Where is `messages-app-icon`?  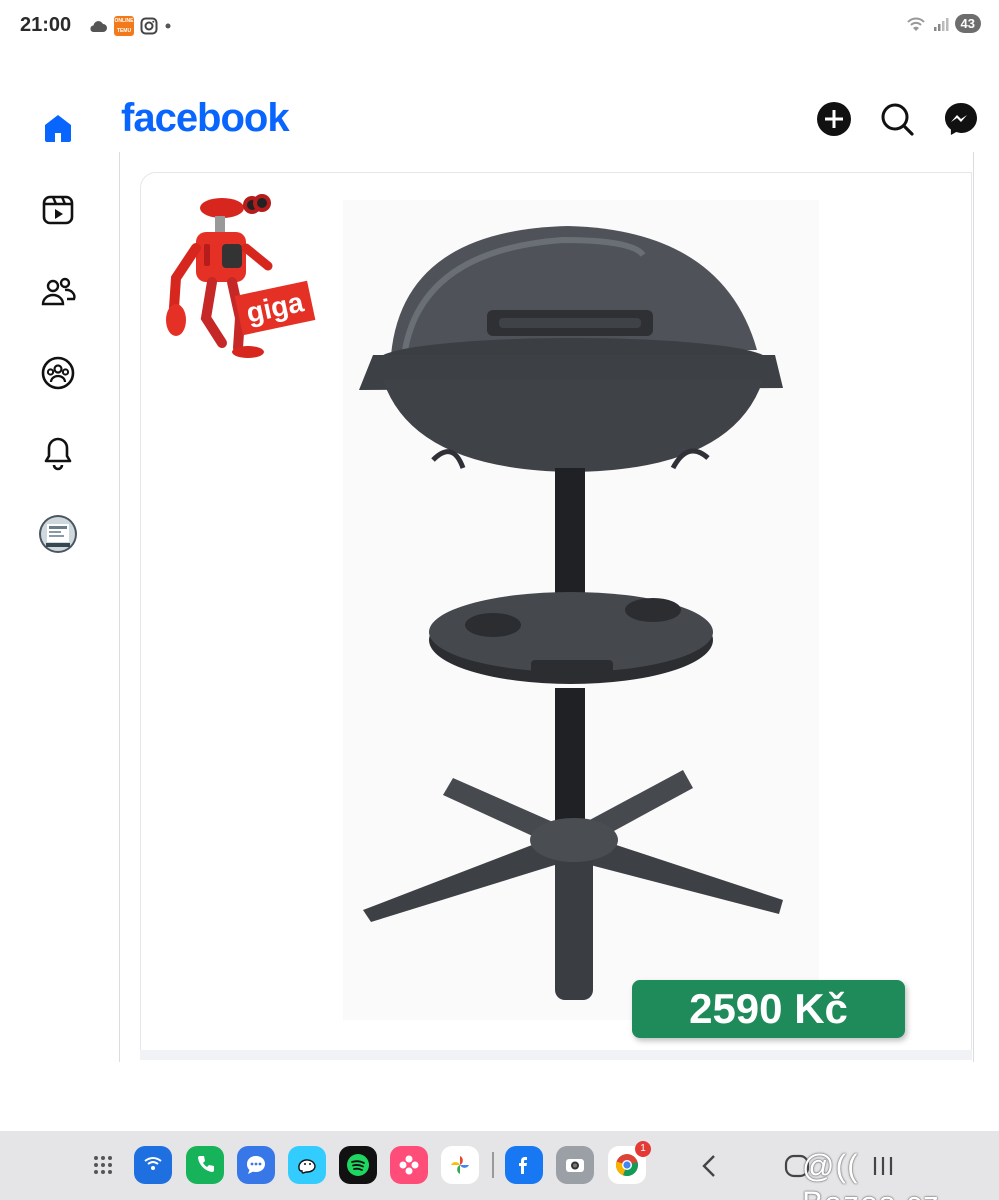
messages-app-icon is located at coordinates (255, 1165).